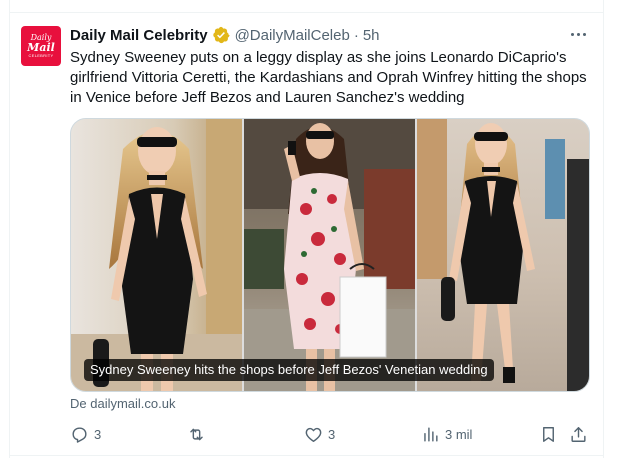 The image size is (620, 458). I want to click on like-button: 3, so click(319, 434).